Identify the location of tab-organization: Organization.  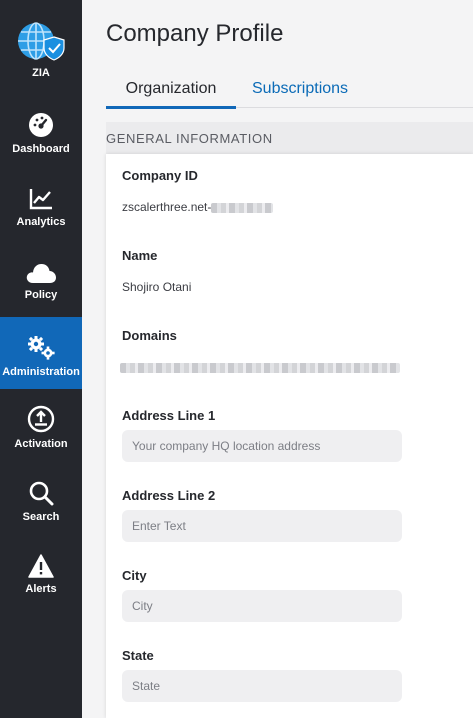
(171, 94).